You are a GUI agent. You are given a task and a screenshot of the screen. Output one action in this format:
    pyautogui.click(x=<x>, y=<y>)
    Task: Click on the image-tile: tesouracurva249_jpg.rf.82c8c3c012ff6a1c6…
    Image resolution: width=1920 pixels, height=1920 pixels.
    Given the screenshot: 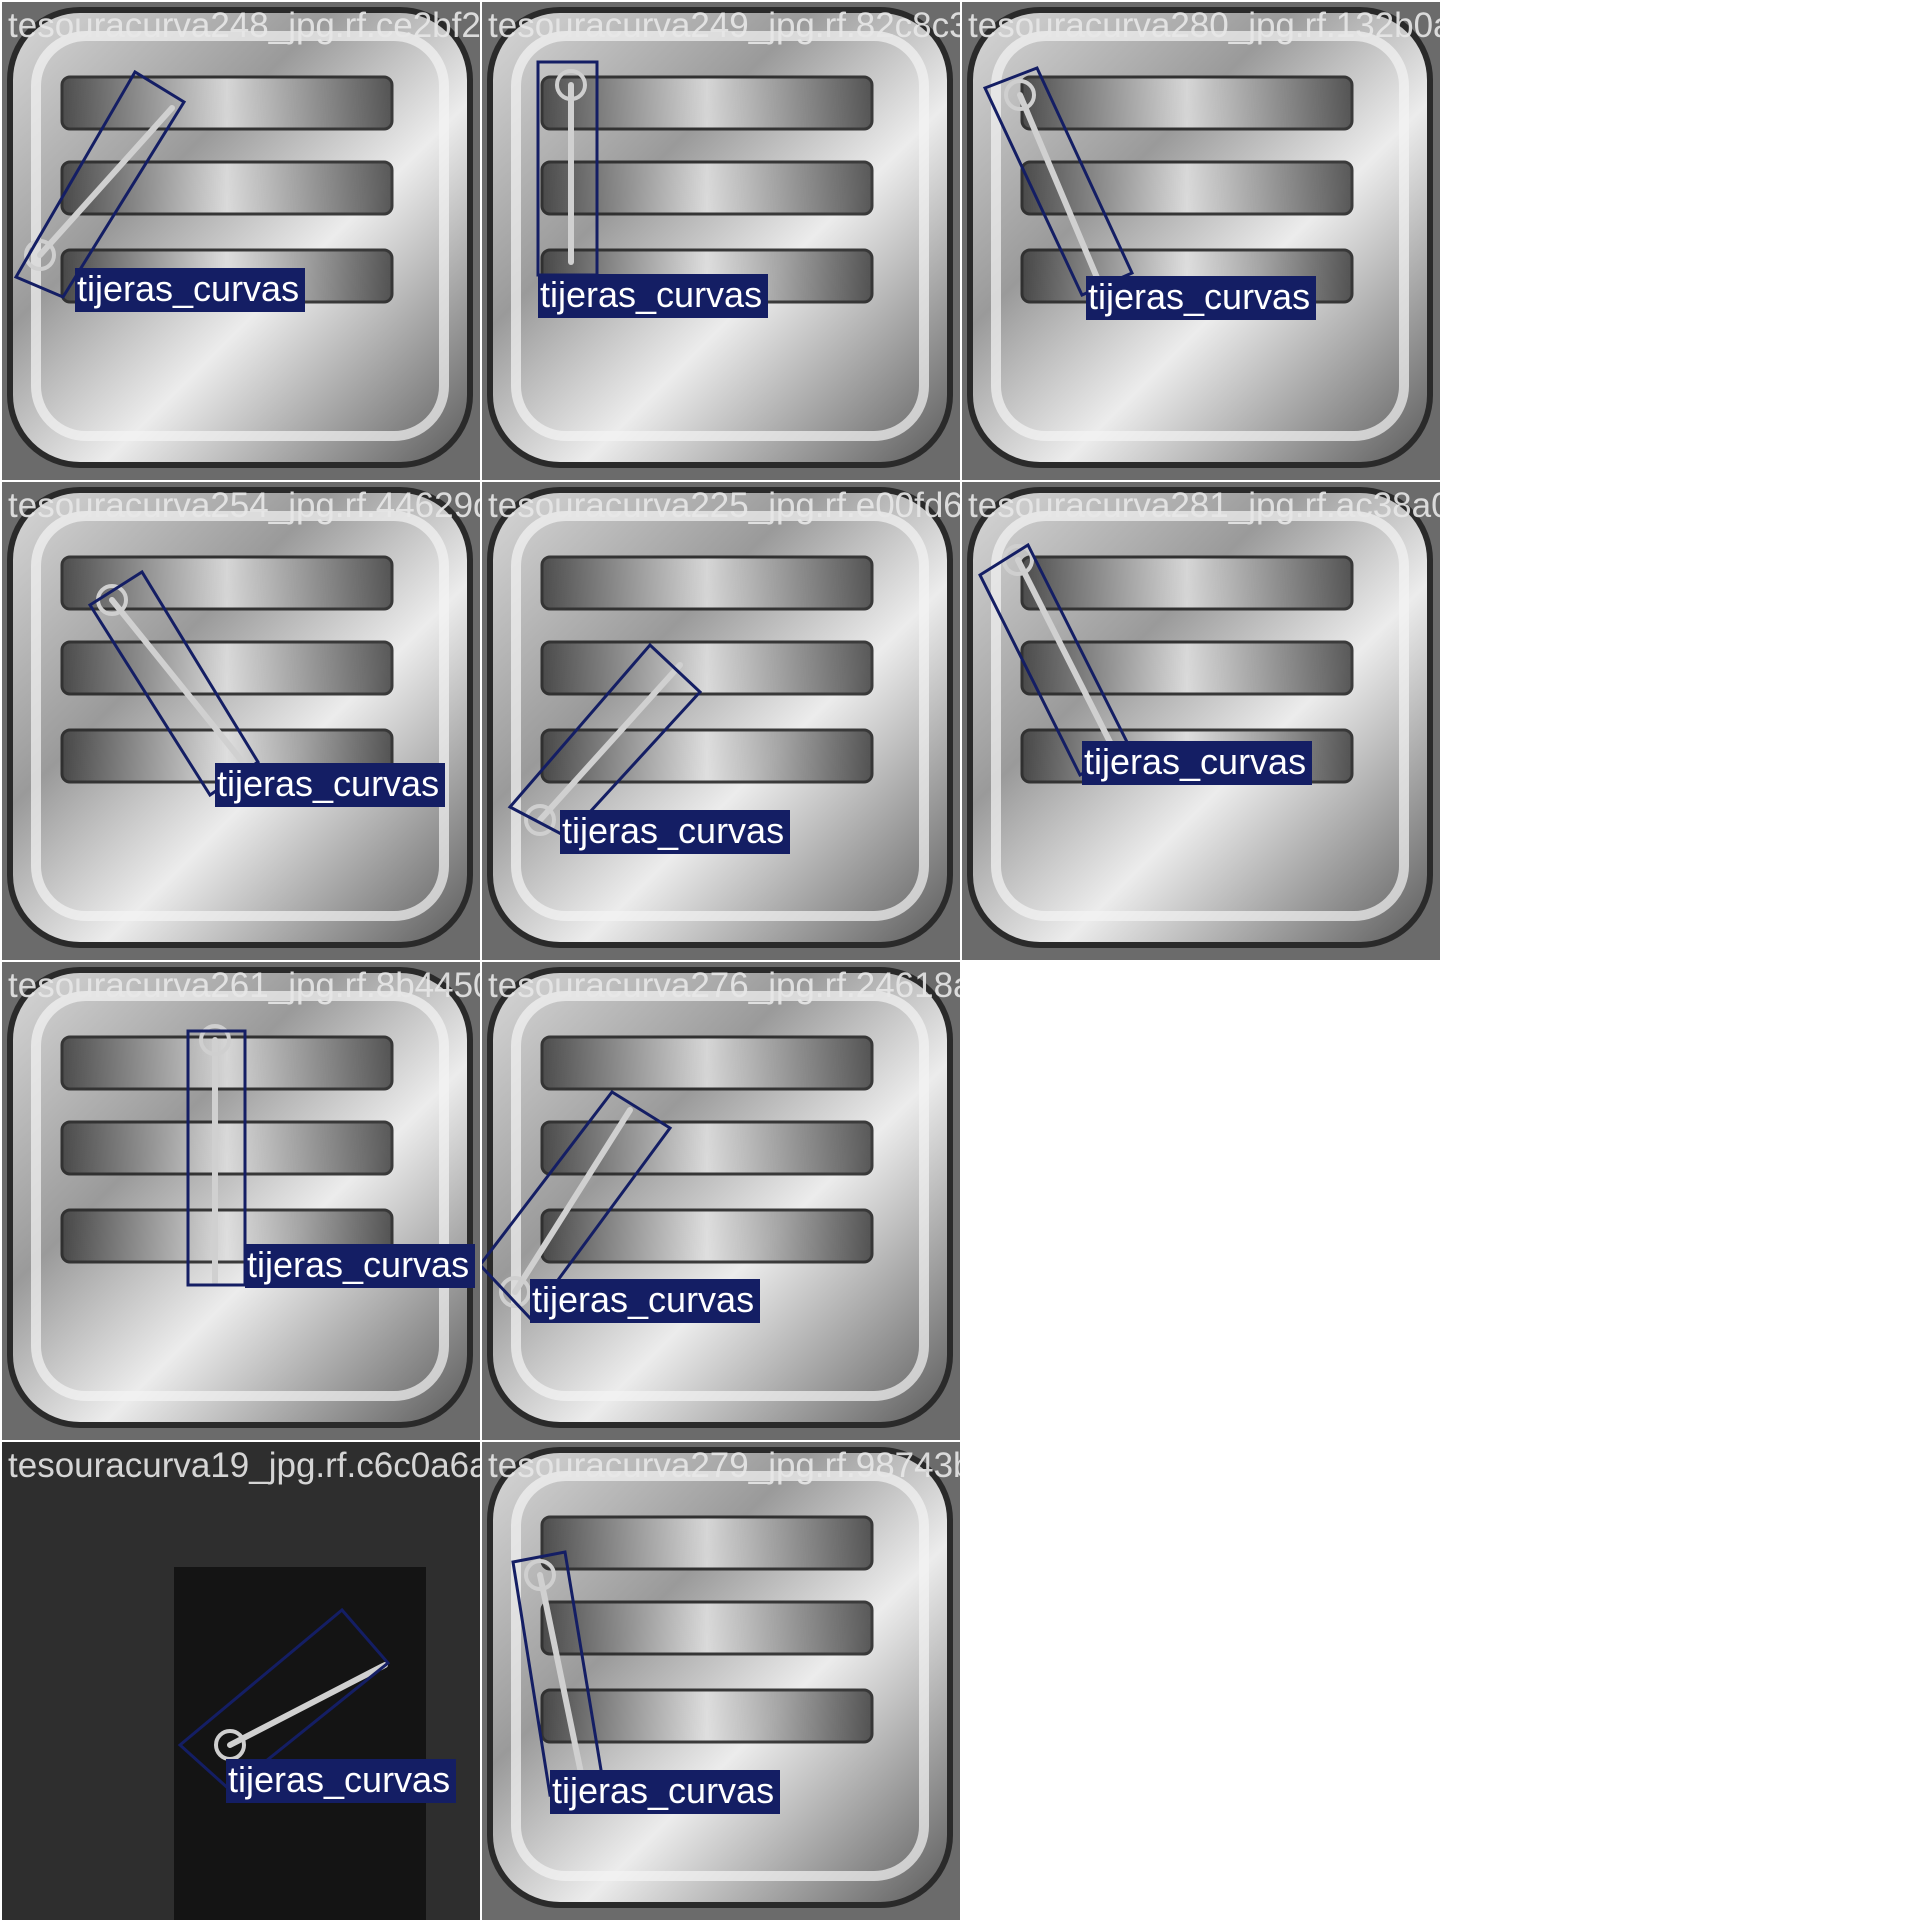 What is the action you would take?
    pyautogui.click(x=721, y=241)
    